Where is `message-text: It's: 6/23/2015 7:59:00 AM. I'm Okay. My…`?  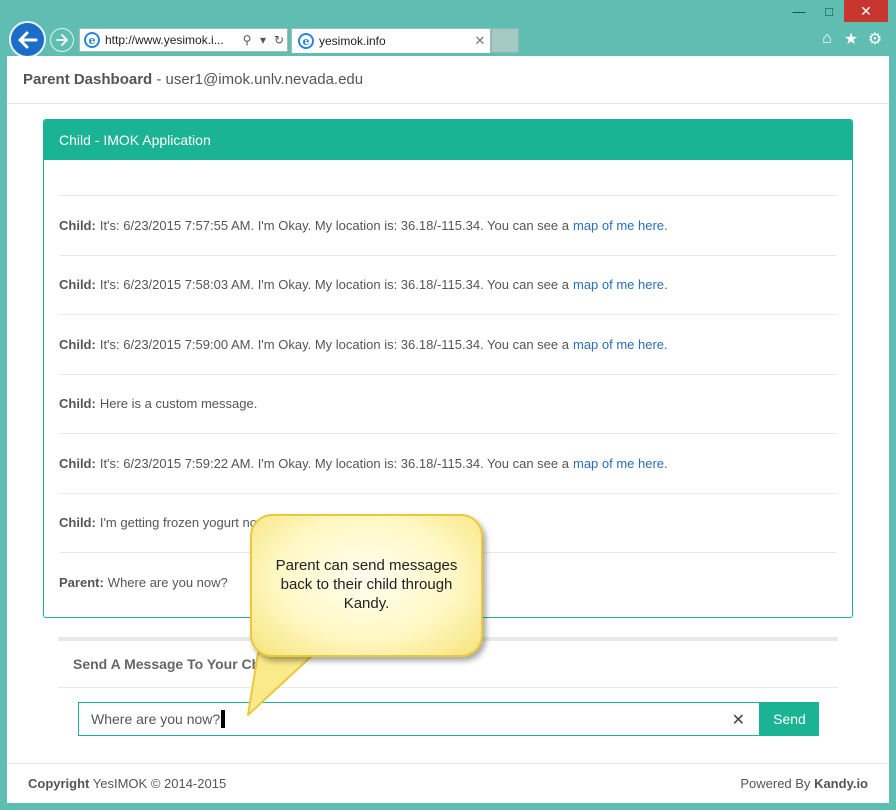 message-text: It's: 6/23/2015 7:59:00 AM. I'm Okay. My… is located at coordinates (334, 344).